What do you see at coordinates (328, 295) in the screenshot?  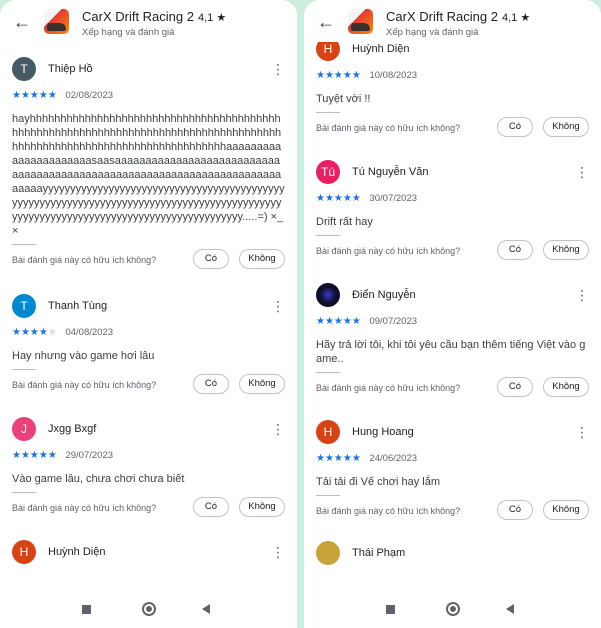 I see `avatar` at bounding box center [328, 295].